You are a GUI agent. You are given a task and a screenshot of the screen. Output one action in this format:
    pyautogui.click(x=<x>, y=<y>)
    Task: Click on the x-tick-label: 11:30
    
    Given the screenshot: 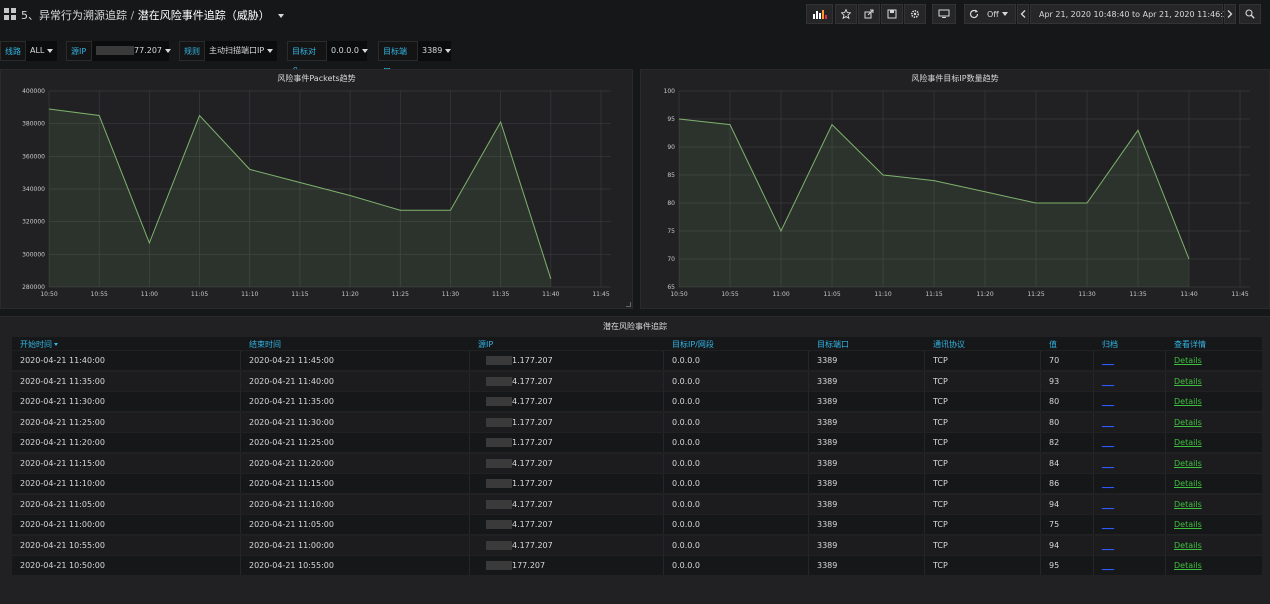 What is the action you would take?
    pyautogui.click(x=1086, y=294)
    